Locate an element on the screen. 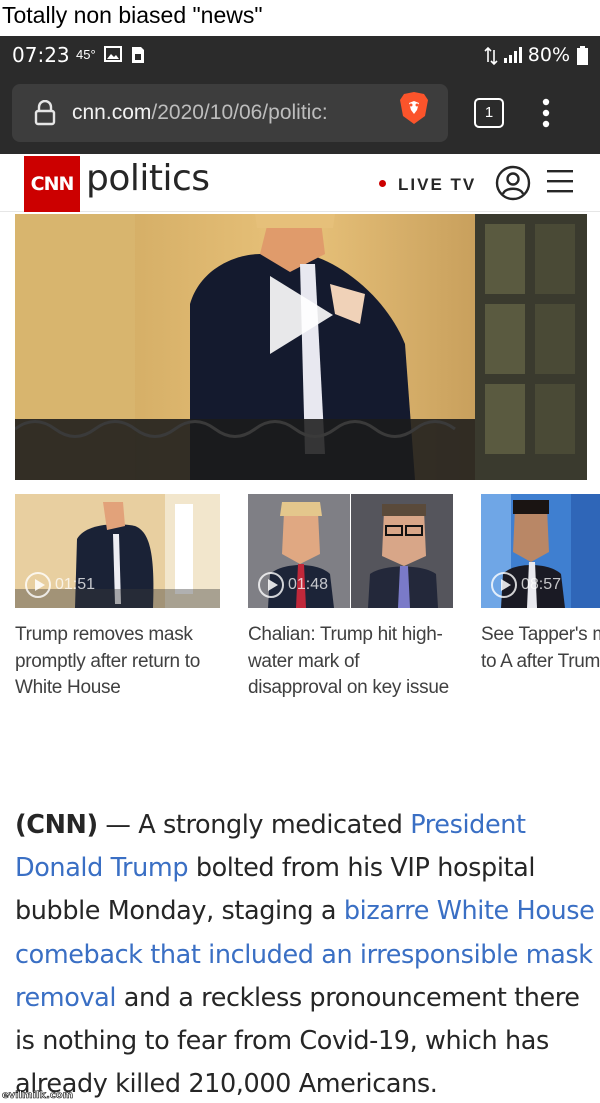 Image resolution: width=600 pixels, height=1103 pixels. cnn-logo: CNN is located at coordinates (52, 184).